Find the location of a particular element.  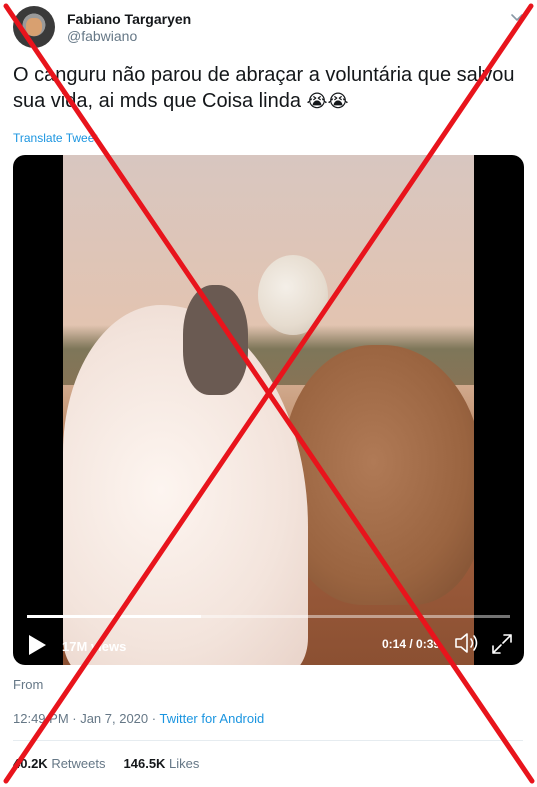

chevron-down-icon is located at coordinates (517, 18).